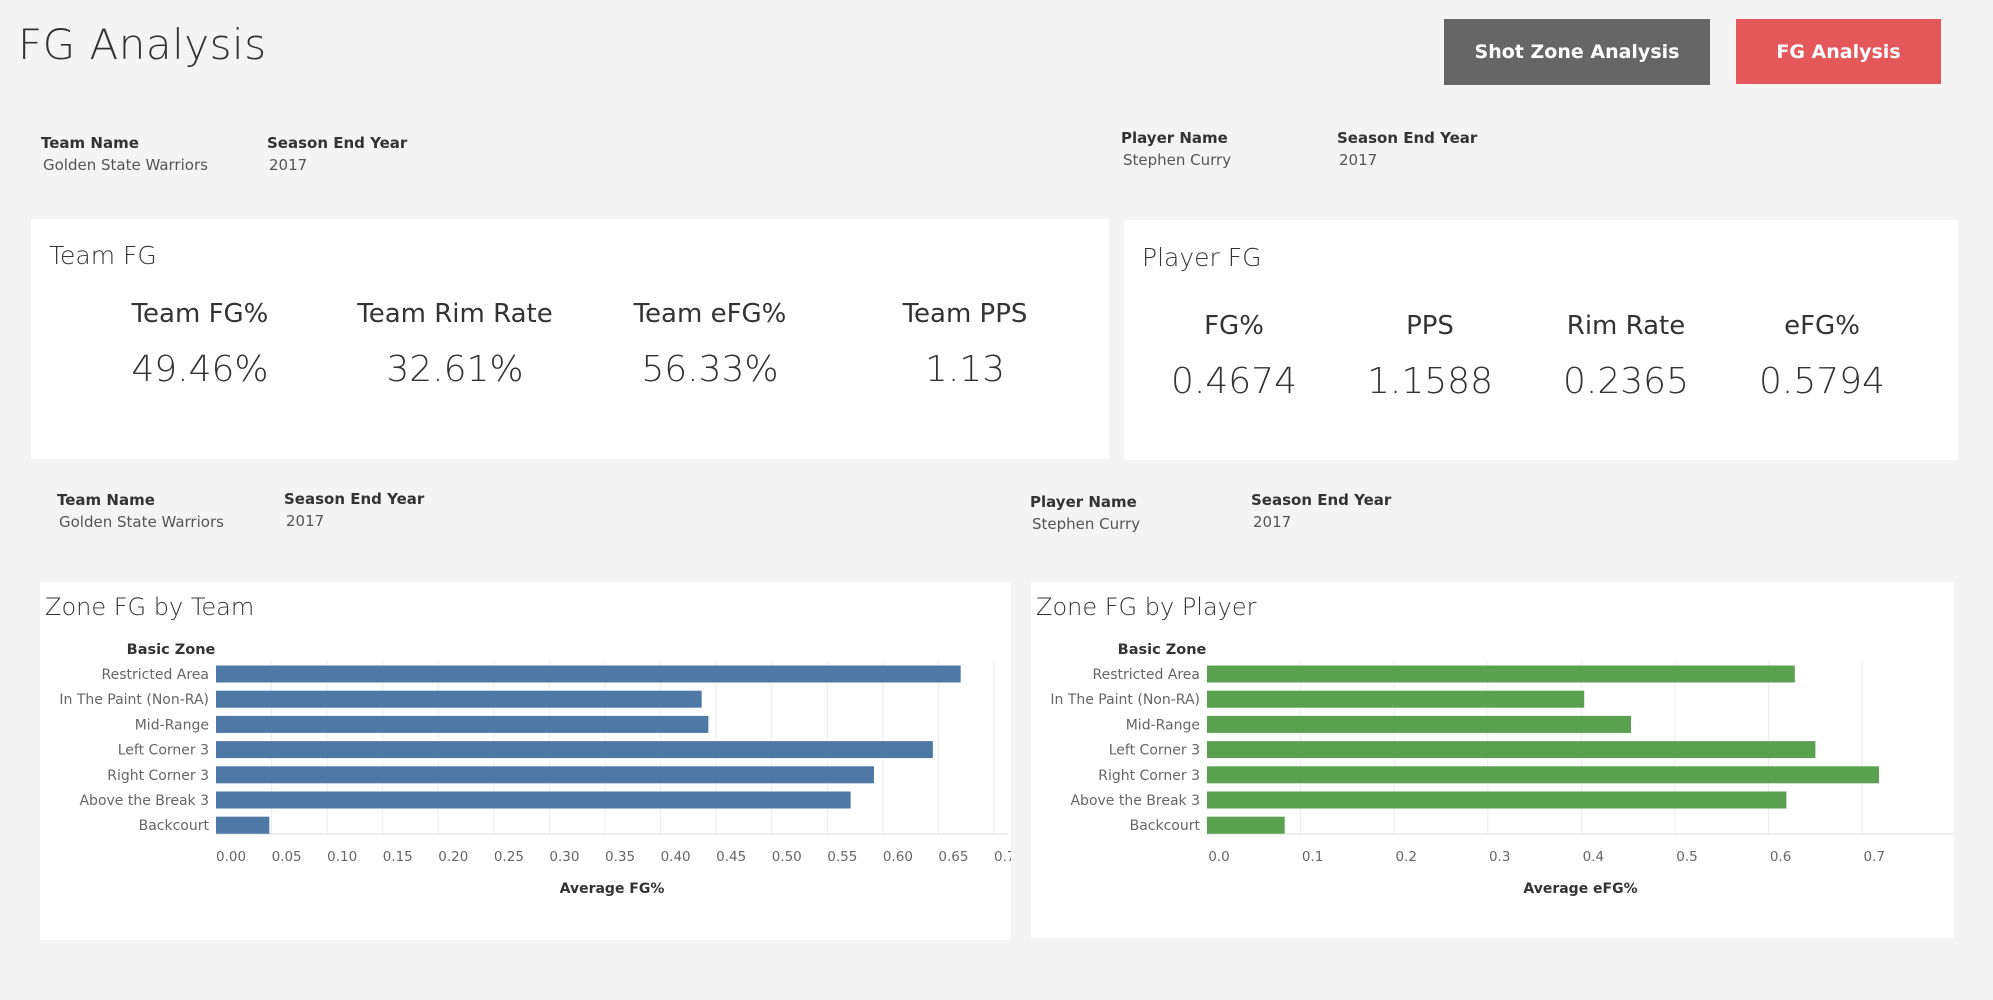 This screenshot has width=1993, height=1000. Describe the element at coordinates (953, 857) in the screenshot. I see `tick-label: 0.65` at that location.